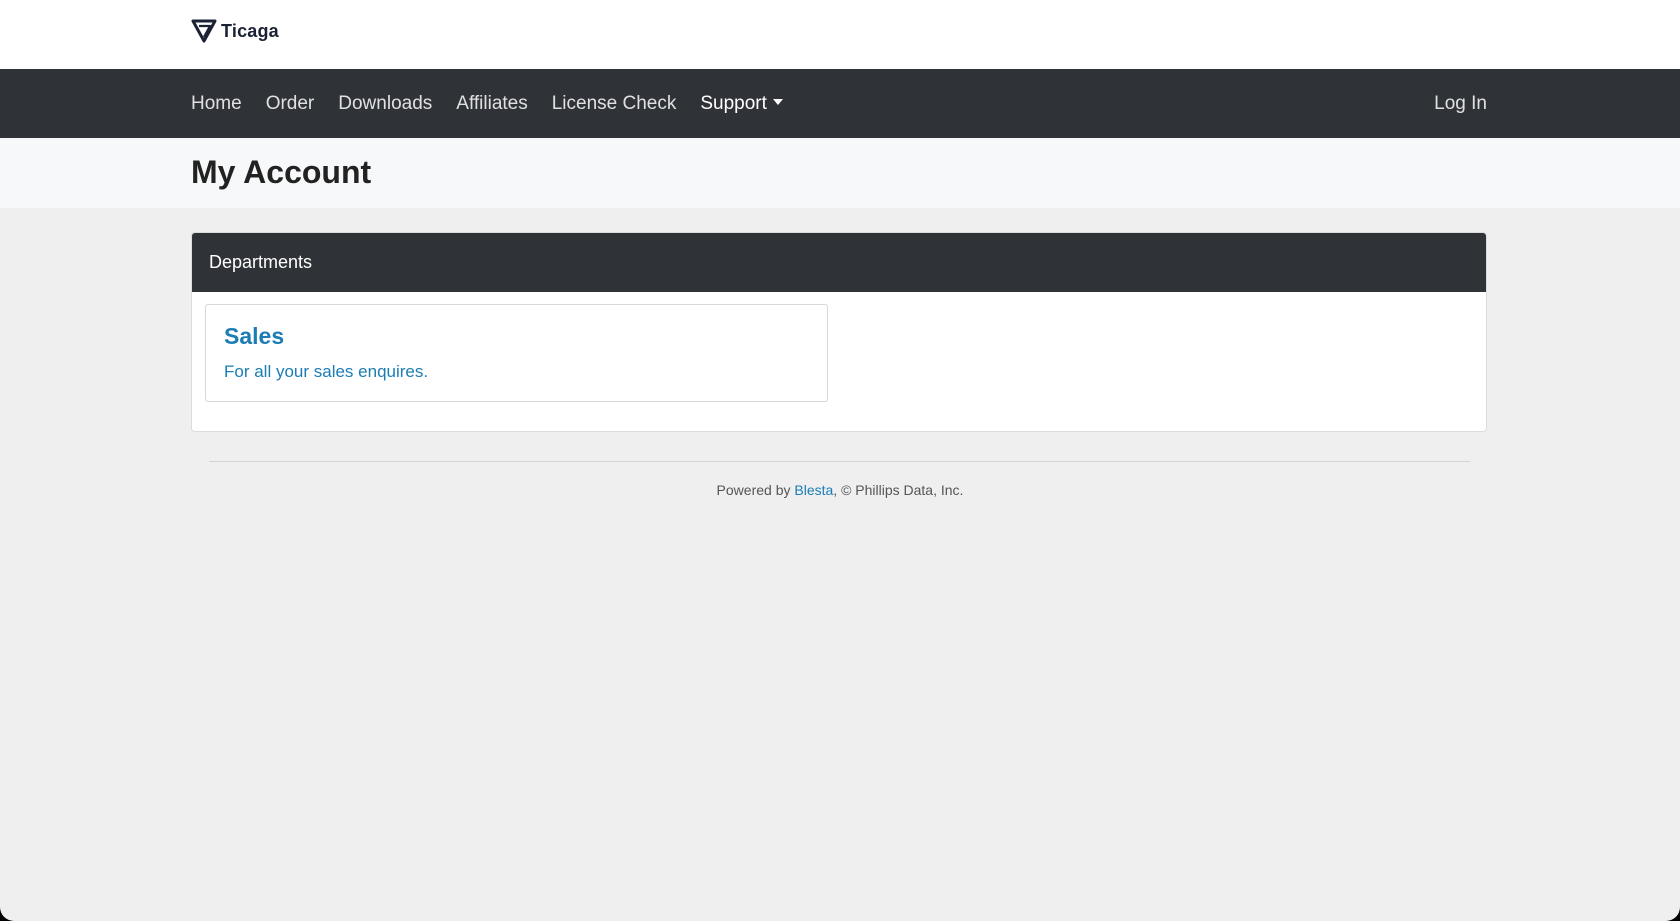  What do you see at coordinates (777, 101) in the screenshot?
I see `caret-down-icon` at bounding box center [777, 101].